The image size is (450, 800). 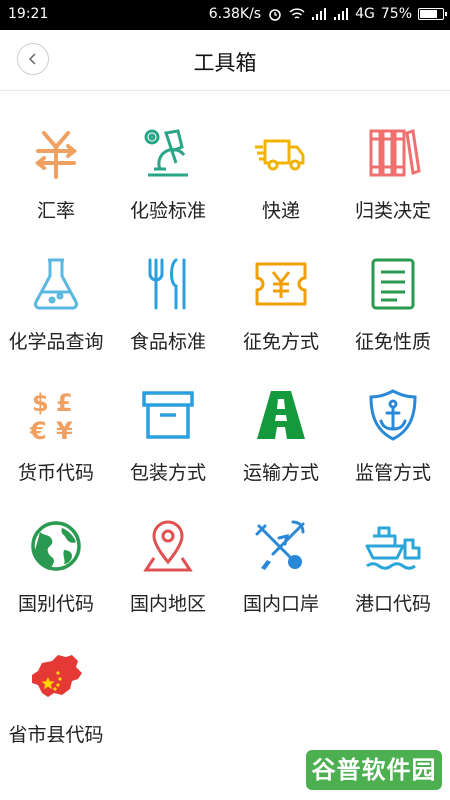 What do you see at coordinates (392, 211) in the screenshot?
I see `tool-label: 归类决定` at bounding box center [392, 211].